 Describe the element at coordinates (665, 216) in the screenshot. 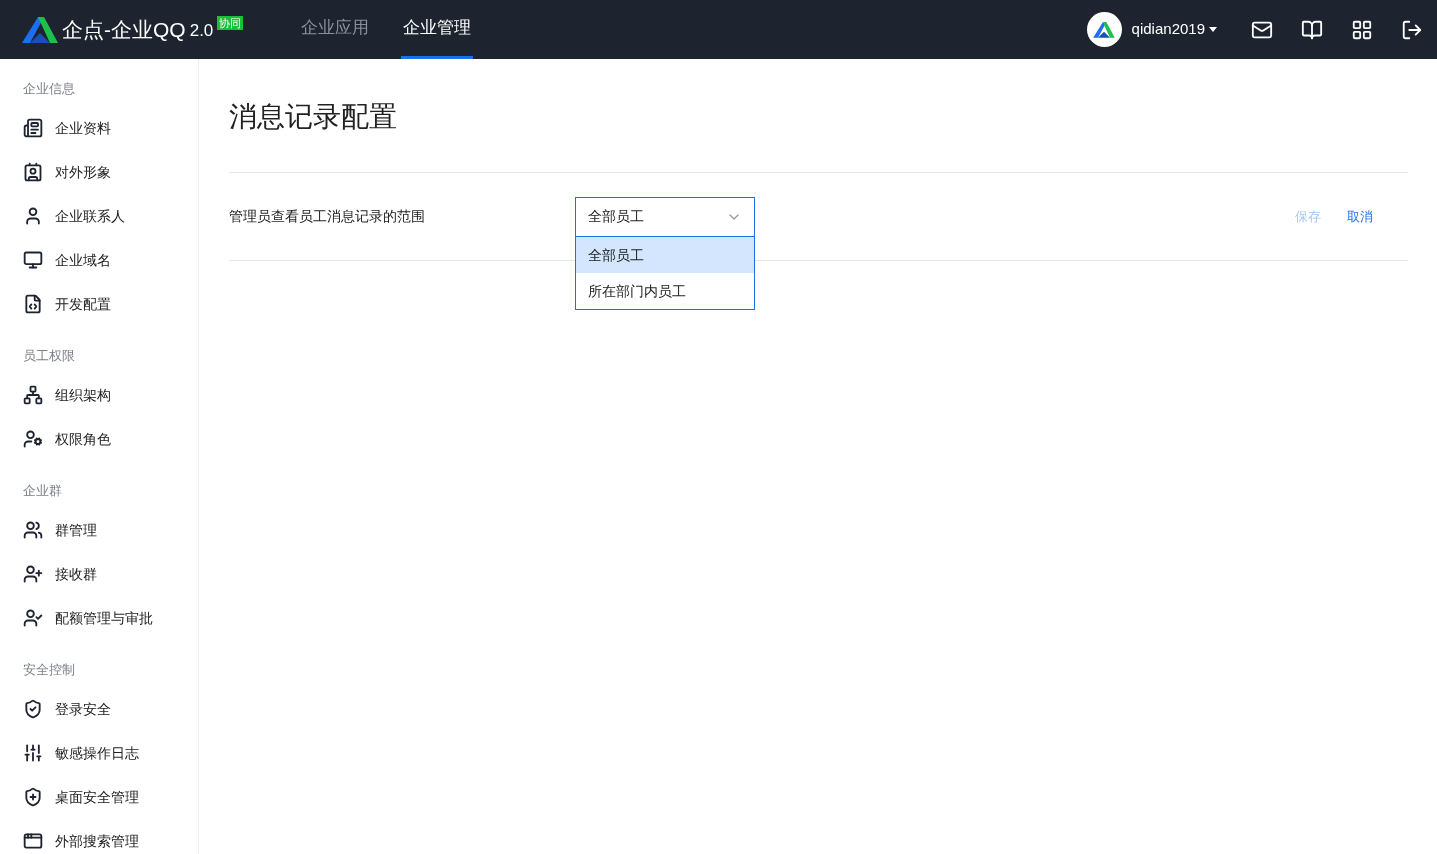

I see `scope-select: 全部员工` at that location.